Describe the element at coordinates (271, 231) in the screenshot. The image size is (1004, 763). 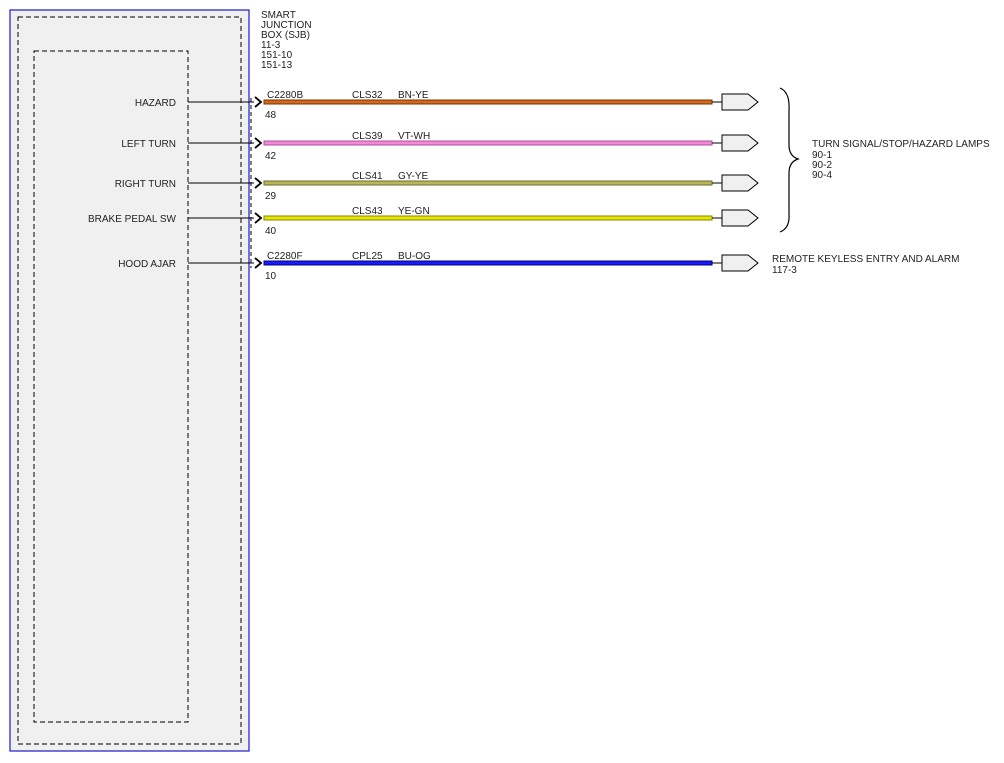
I see `pin-number: 40` at that location.